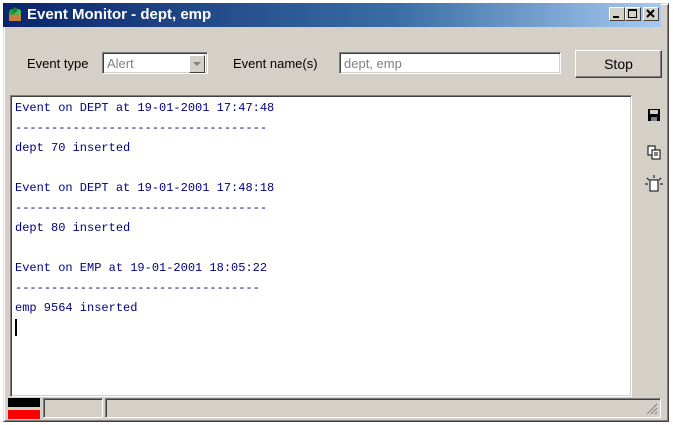  Describe the element at coordinates (155, 63) in the screenshot. I see `event-type-select: Alert` at that location.